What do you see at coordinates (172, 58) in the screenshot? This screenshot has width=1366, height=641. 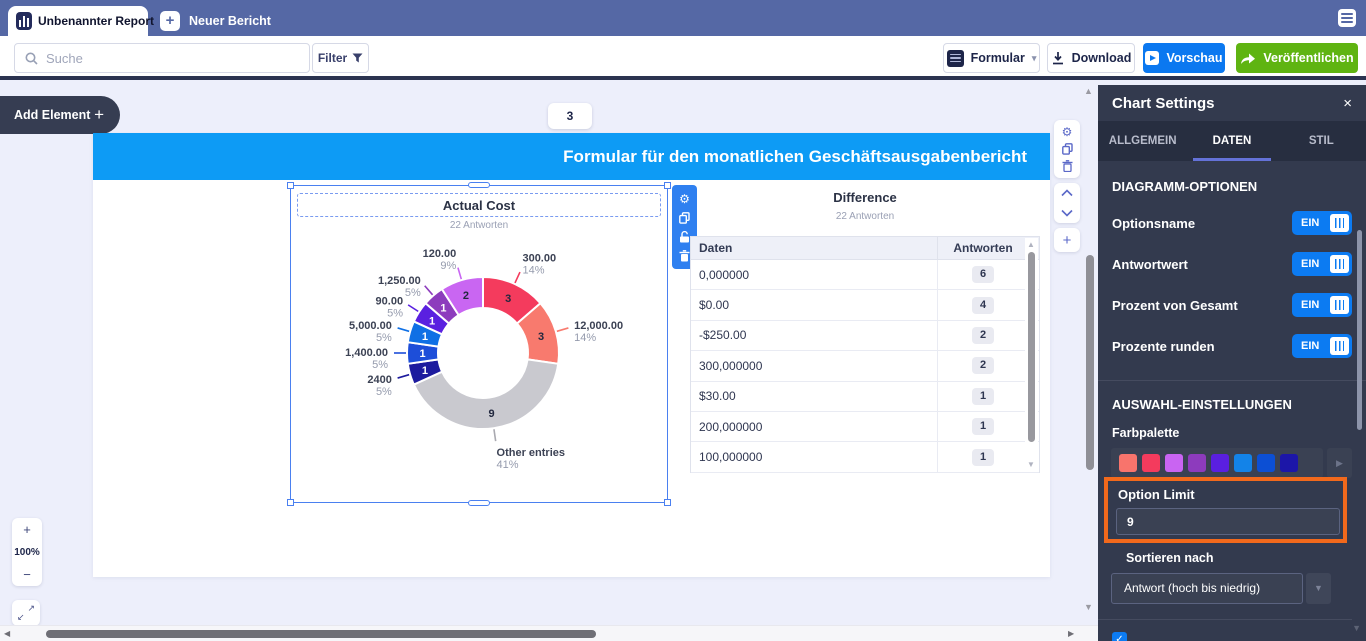 I see `search-input` at bounding box center [172, 58].